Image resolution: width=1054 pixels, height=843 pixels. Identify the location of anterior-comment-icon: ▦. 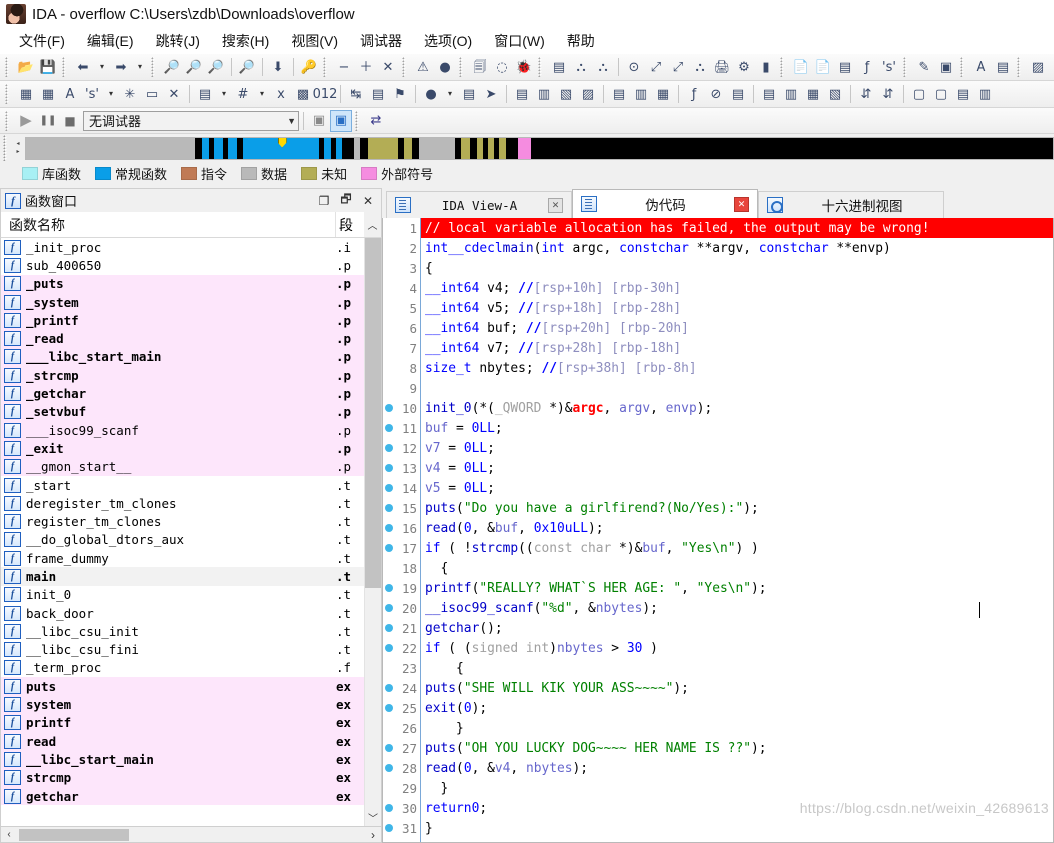
(663, 94).